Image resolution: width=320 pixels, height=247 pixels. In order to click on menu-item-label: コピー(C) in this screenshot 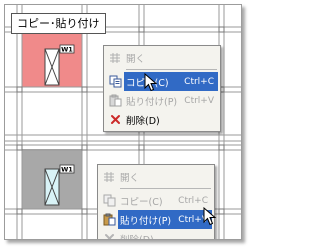, I will do `click(141, 202)`.